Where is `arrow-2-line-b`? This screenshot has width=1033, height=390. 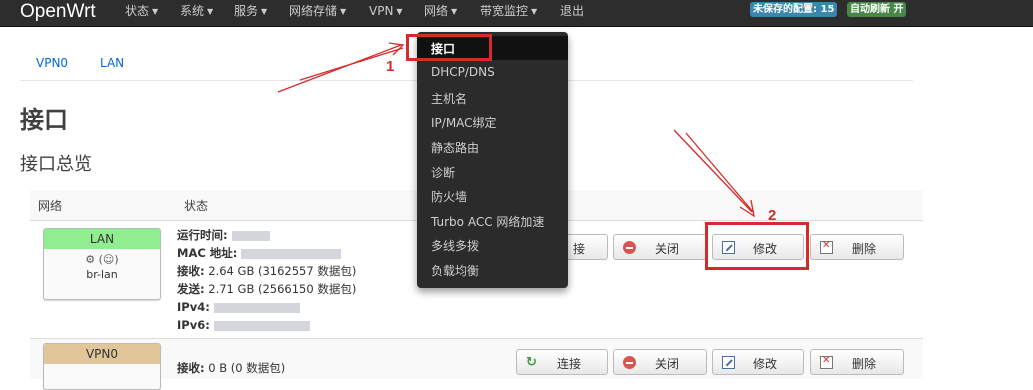
arrow-2-line-b is located at coordinates (720, 173).